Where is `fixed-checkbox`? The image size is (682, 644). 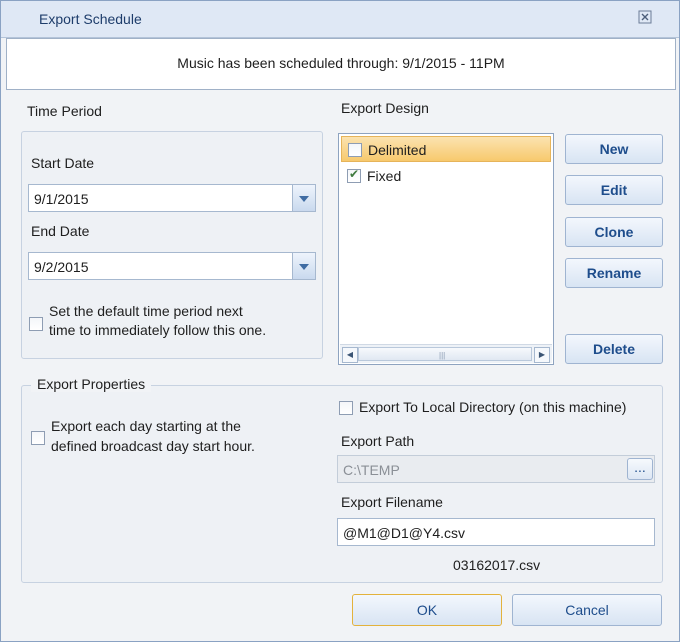
fixed-checkbox is located at coordinates (354, 175).